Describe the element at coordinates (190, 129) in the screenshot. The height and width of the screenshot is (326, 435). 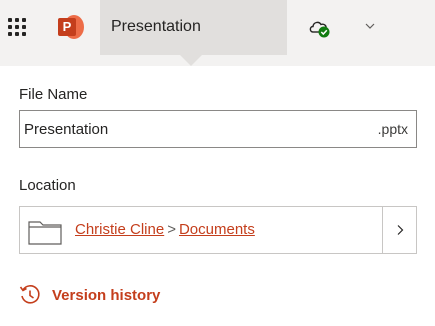
I see `file-name-input` at that location.